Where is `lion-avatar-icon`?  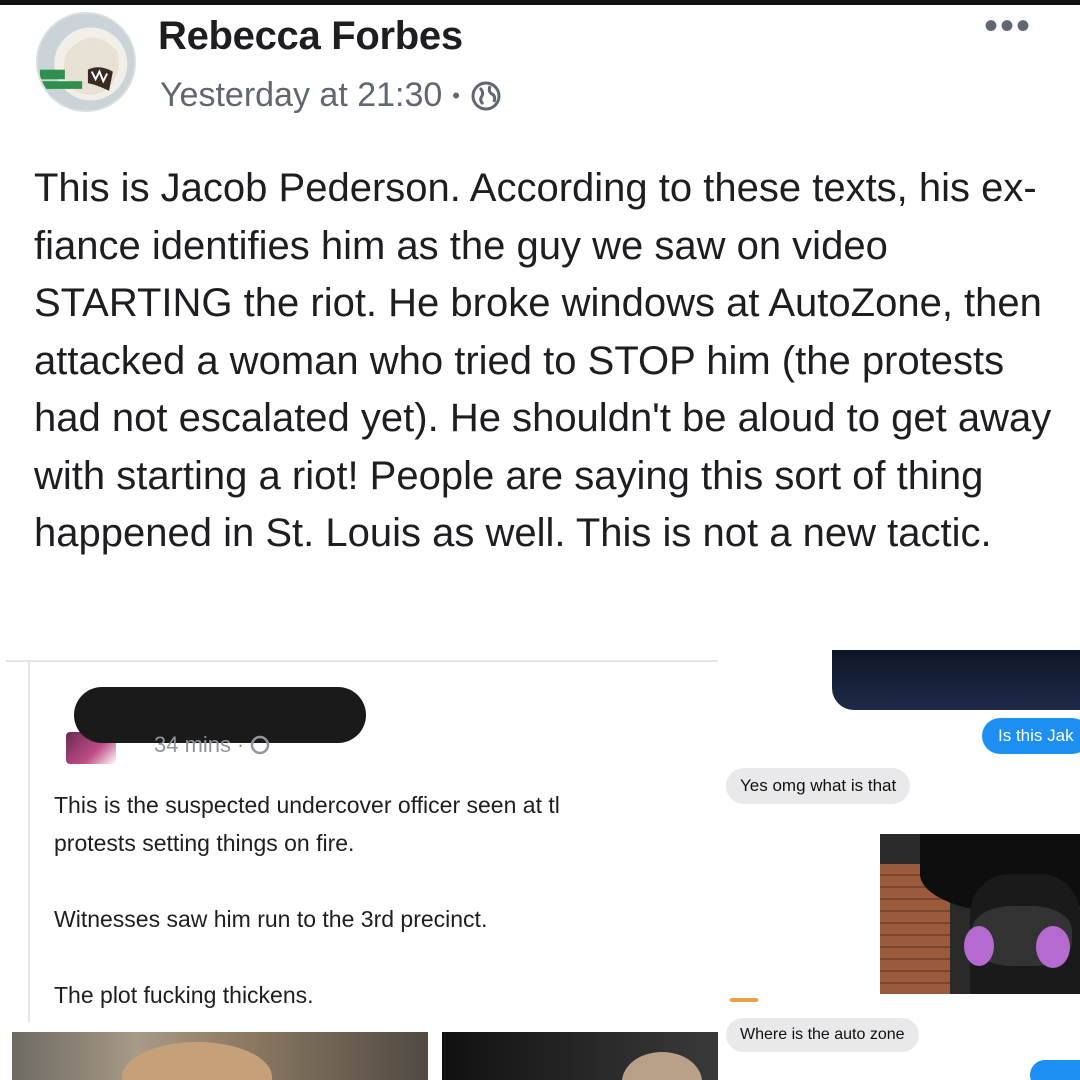 lion-avatar-icon is located at coordinates (86, 62).